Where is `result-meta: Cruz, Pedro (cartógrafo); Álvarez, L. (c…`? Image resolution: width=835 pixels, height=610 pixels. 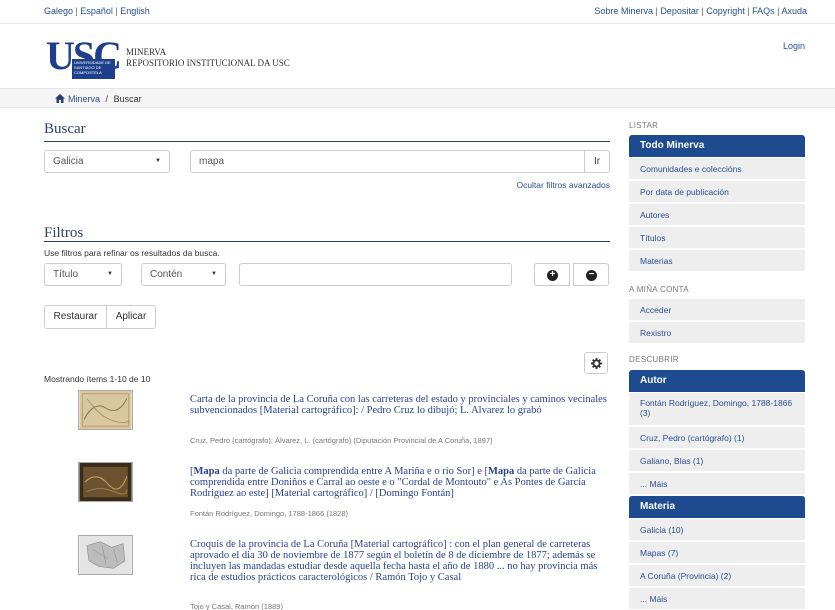
result-meta: Cruz, Pedro (cartógrafo); Álvarez, L. (c… is located at coordinates (341, 440).